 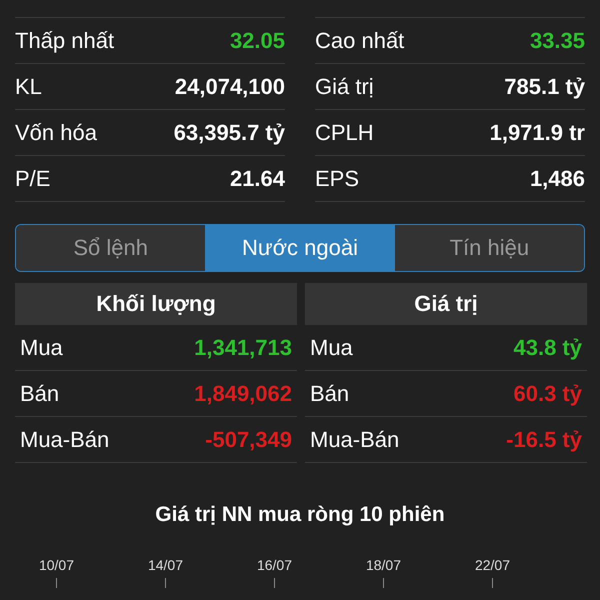 What do you see at coordinates (337, 179) in the screenshot?
I see `stat-label: EPS` at bounding box center [337, 179].